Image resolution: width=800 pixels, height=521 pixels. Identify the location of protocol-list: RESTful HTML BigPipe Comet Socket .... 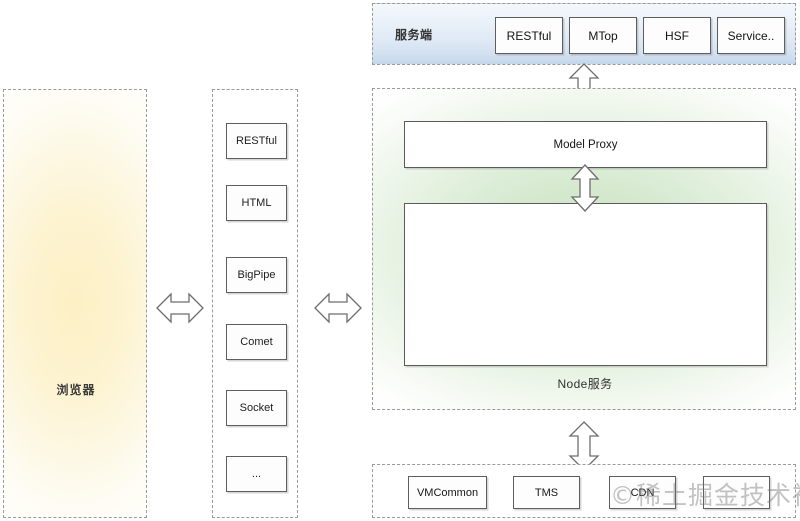
(256, 304).